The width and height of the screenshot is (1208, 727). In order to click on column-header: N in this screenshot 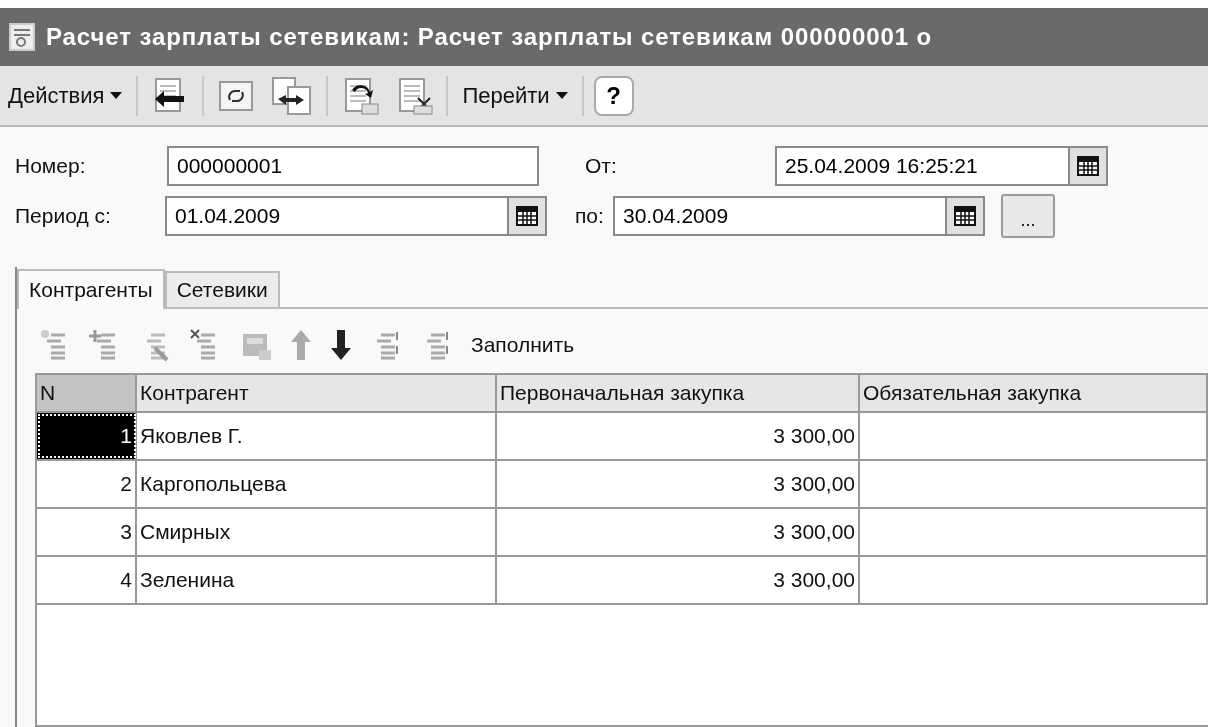, I will do `click(87, 393)`.